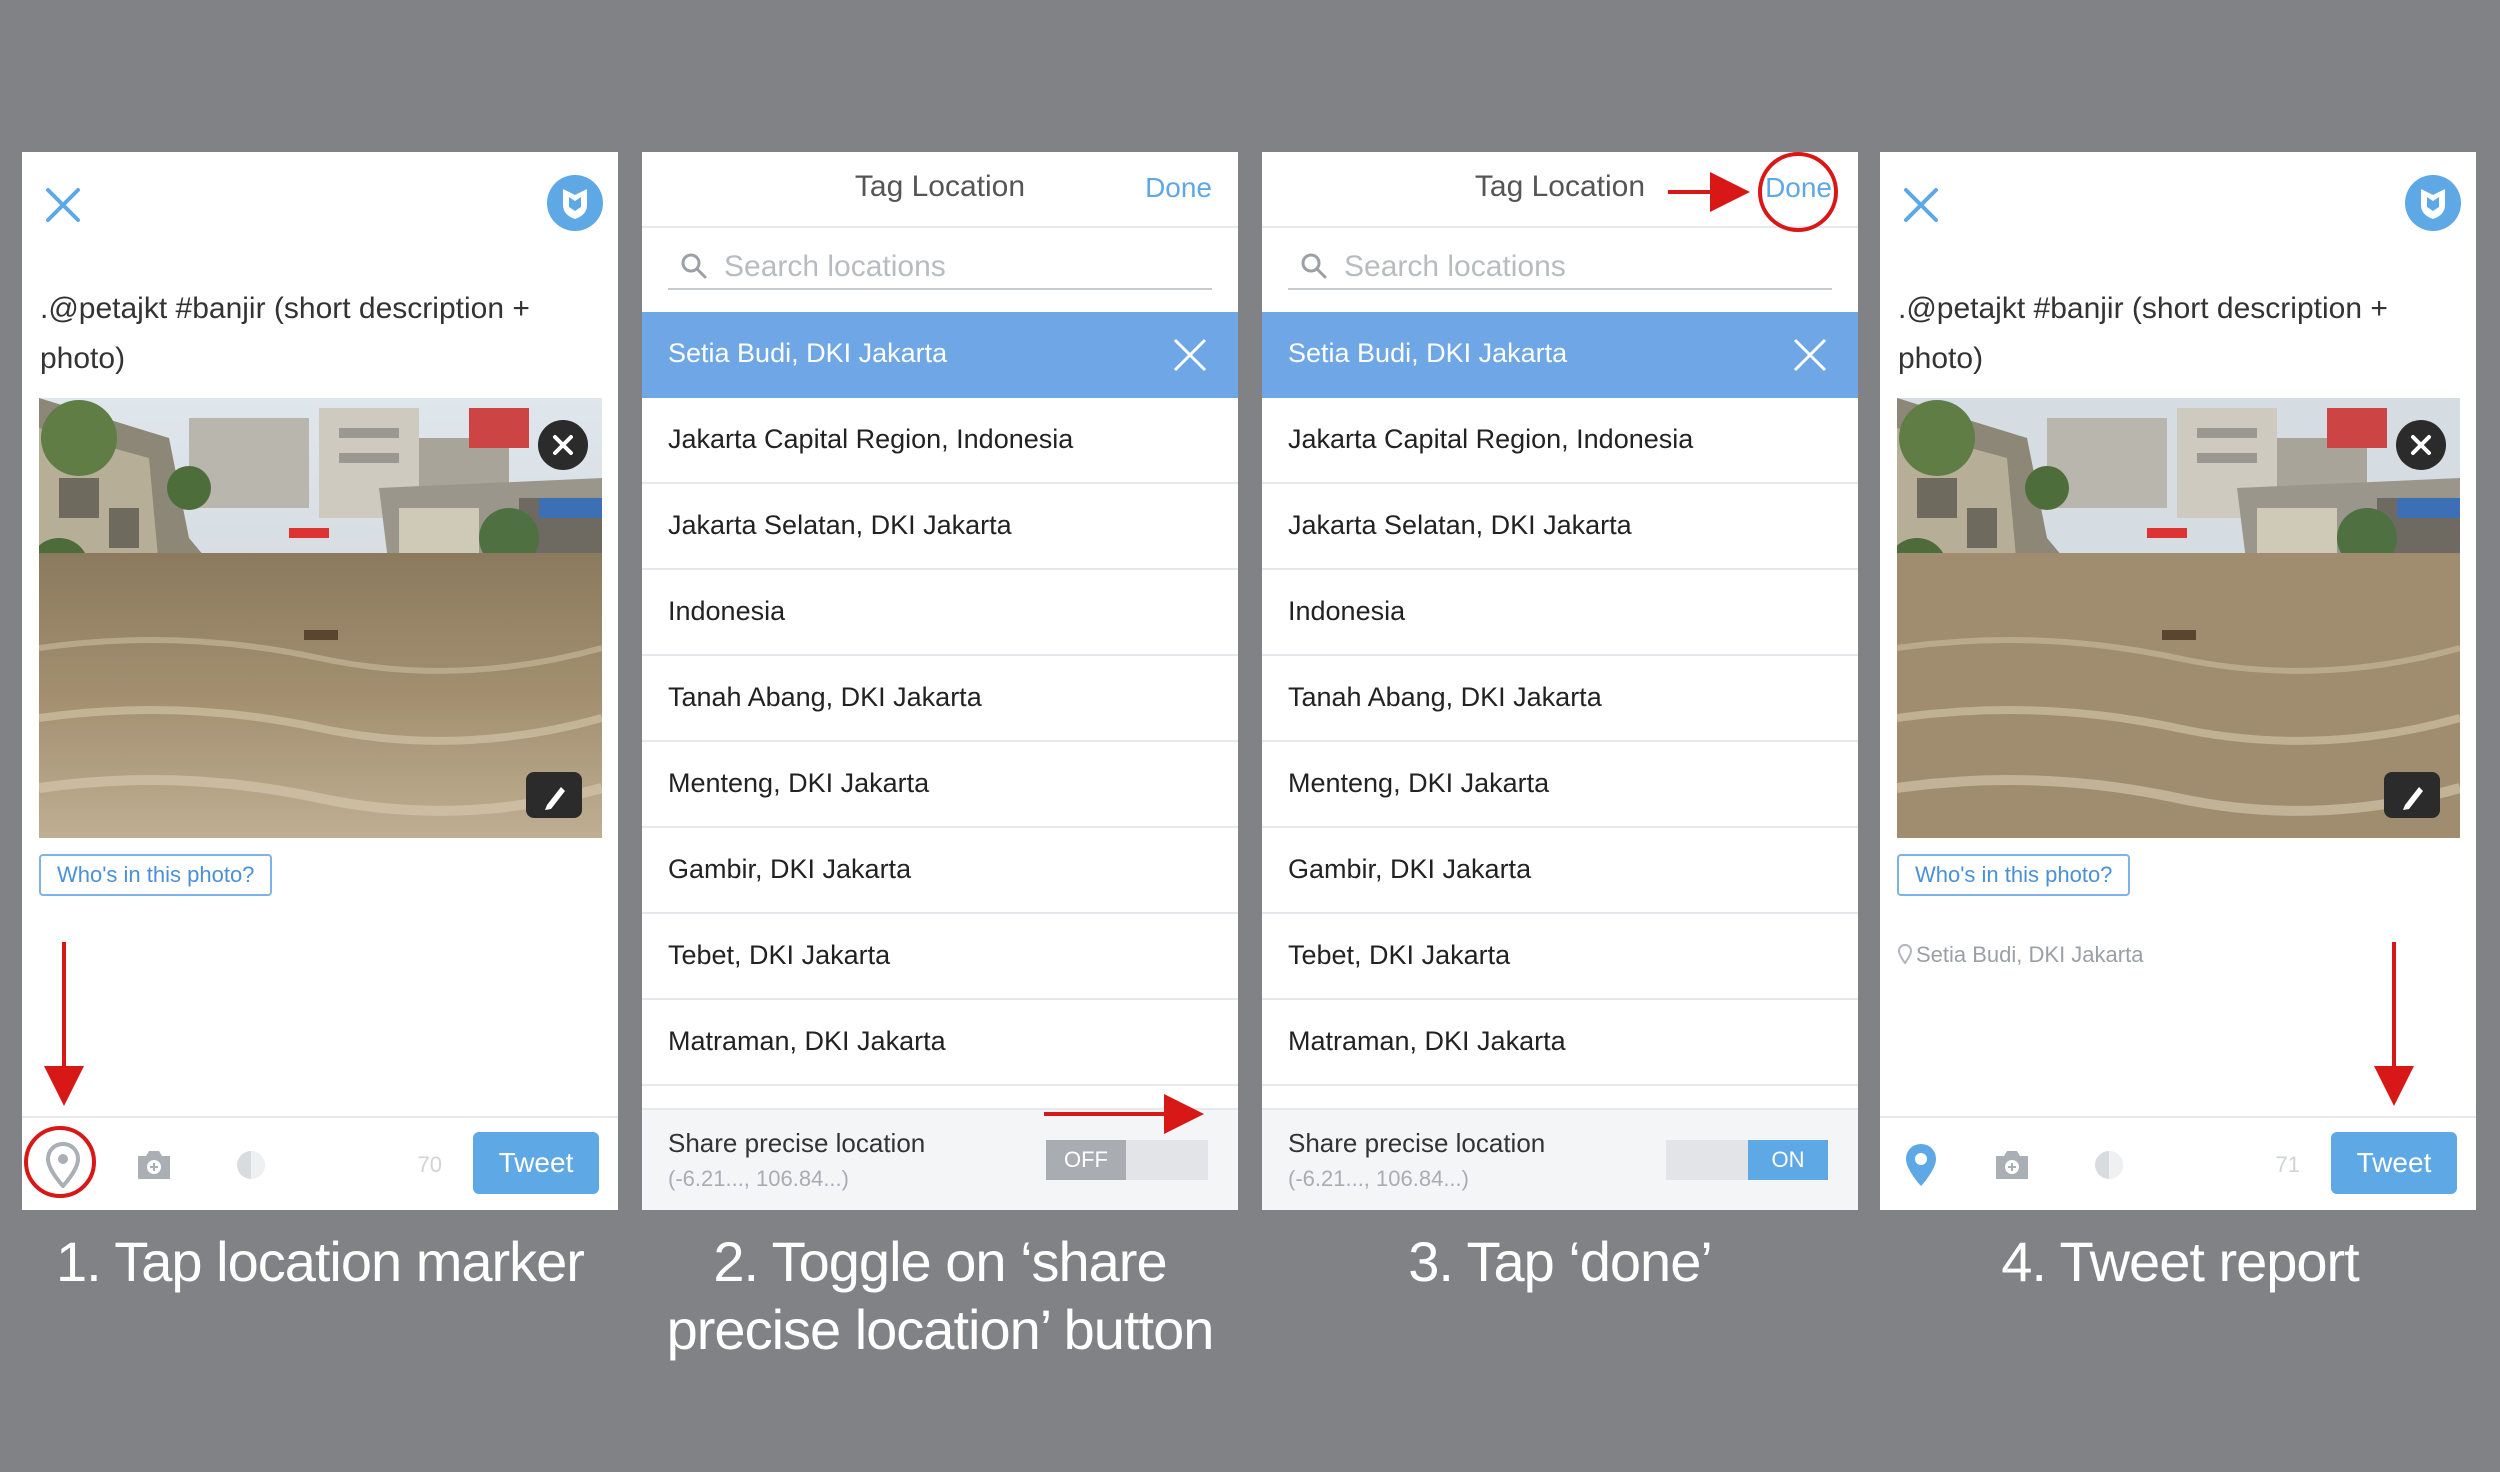  Describe the element at coordinates (1905, 954) in the screenshot. I see `small-pin-icon` at that location.